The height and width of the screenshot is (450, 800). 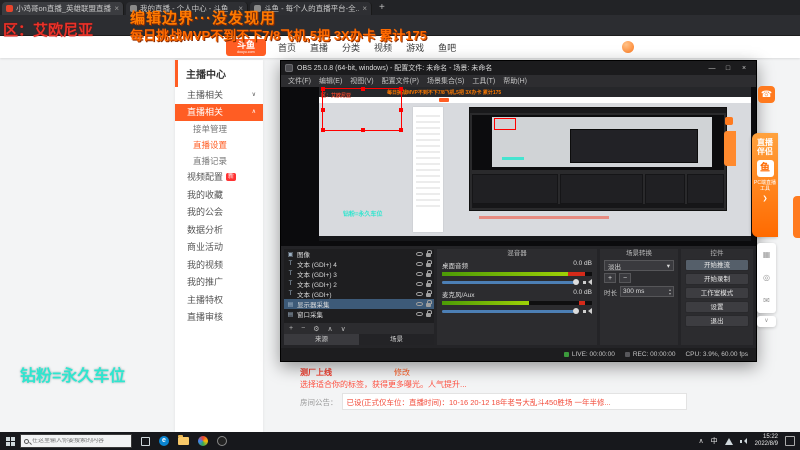 What do you see at coordinates (766, 277) in the screenshot?
I see `record-icon: ◎` at bounding box center [766, 277].